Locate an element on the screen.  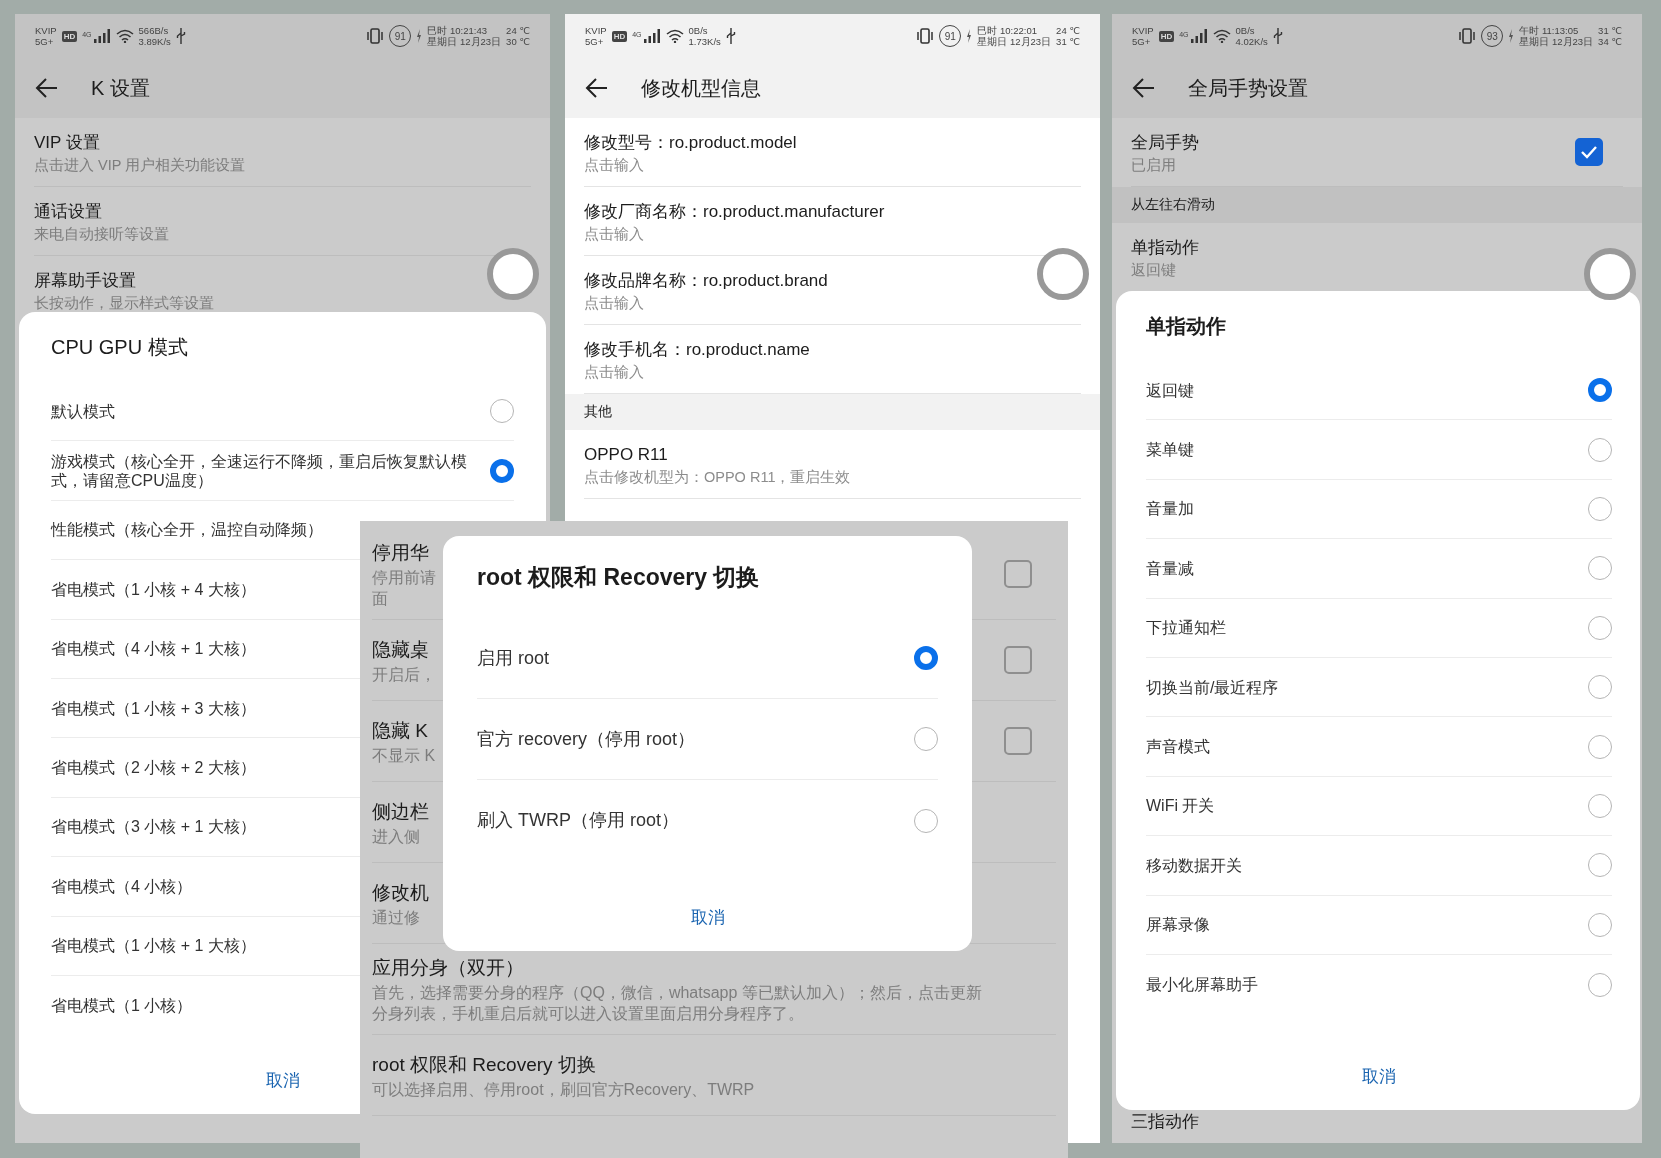
option-label: 音量加 is located at coordinates (1170, 509).